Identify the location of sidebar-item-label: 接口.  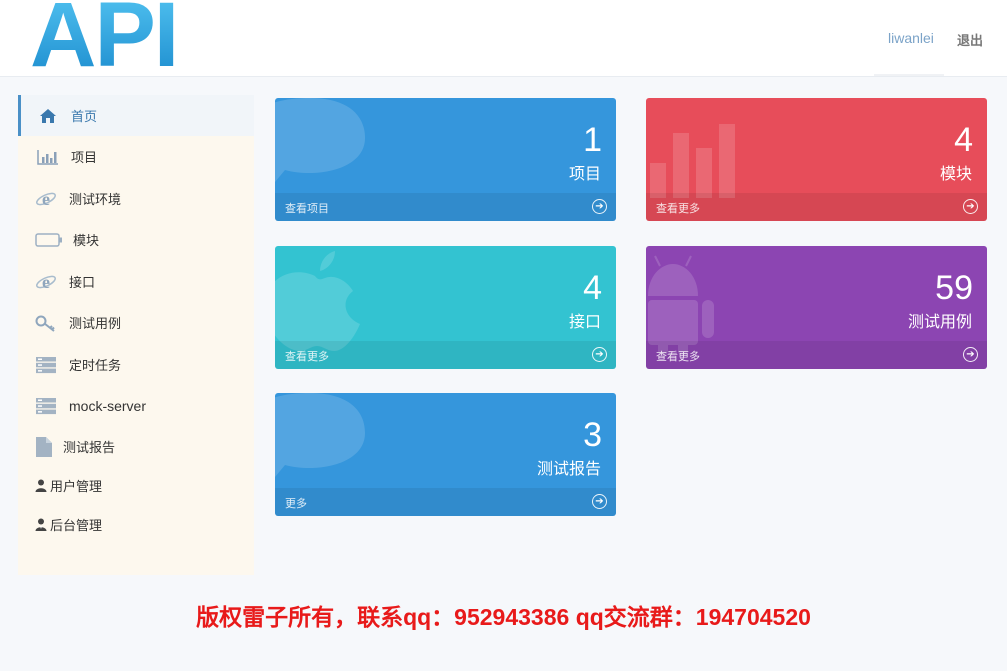
(82, 283).